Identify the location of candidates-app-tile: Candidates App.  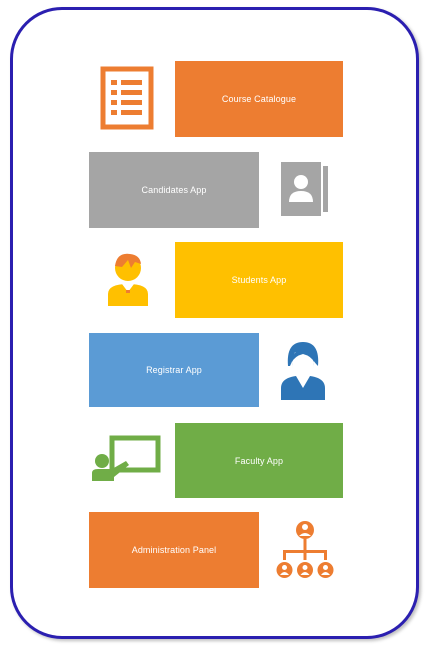
(174, 190).